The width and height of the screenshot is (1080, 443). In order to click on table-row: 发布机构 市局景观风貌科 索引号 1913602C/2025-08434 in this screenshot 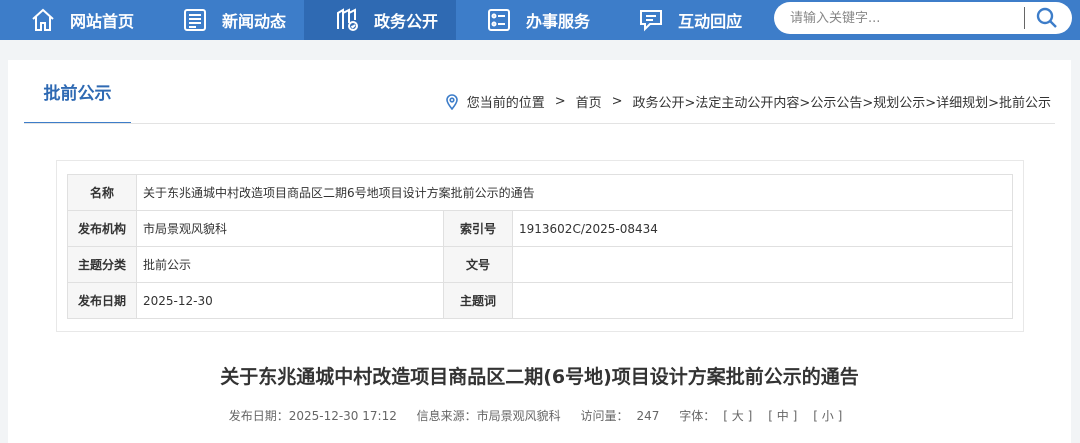, I will do `click(540, 228)`.